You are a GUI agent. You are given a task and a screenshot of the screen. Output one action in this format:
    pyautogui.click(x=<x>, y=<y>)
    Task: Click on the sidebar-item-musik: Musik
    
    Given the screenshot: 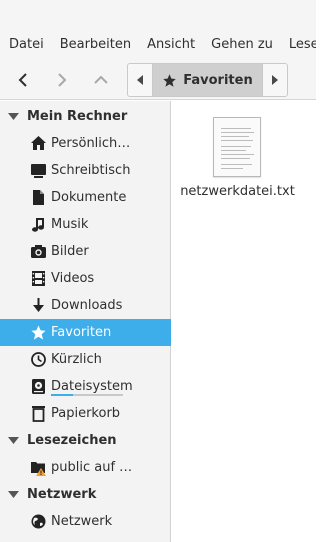 What is the action you would take?
    pyautogui.click(x=85, y=224)
    